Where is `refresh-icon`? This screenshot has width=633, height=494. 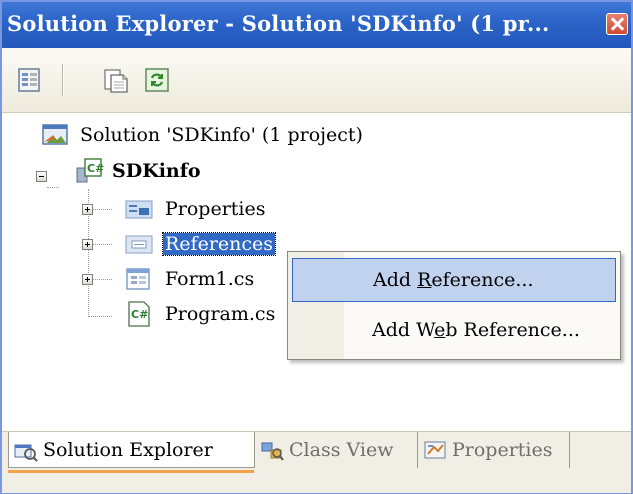
refresh-icon is located at coordinates (157, 80).